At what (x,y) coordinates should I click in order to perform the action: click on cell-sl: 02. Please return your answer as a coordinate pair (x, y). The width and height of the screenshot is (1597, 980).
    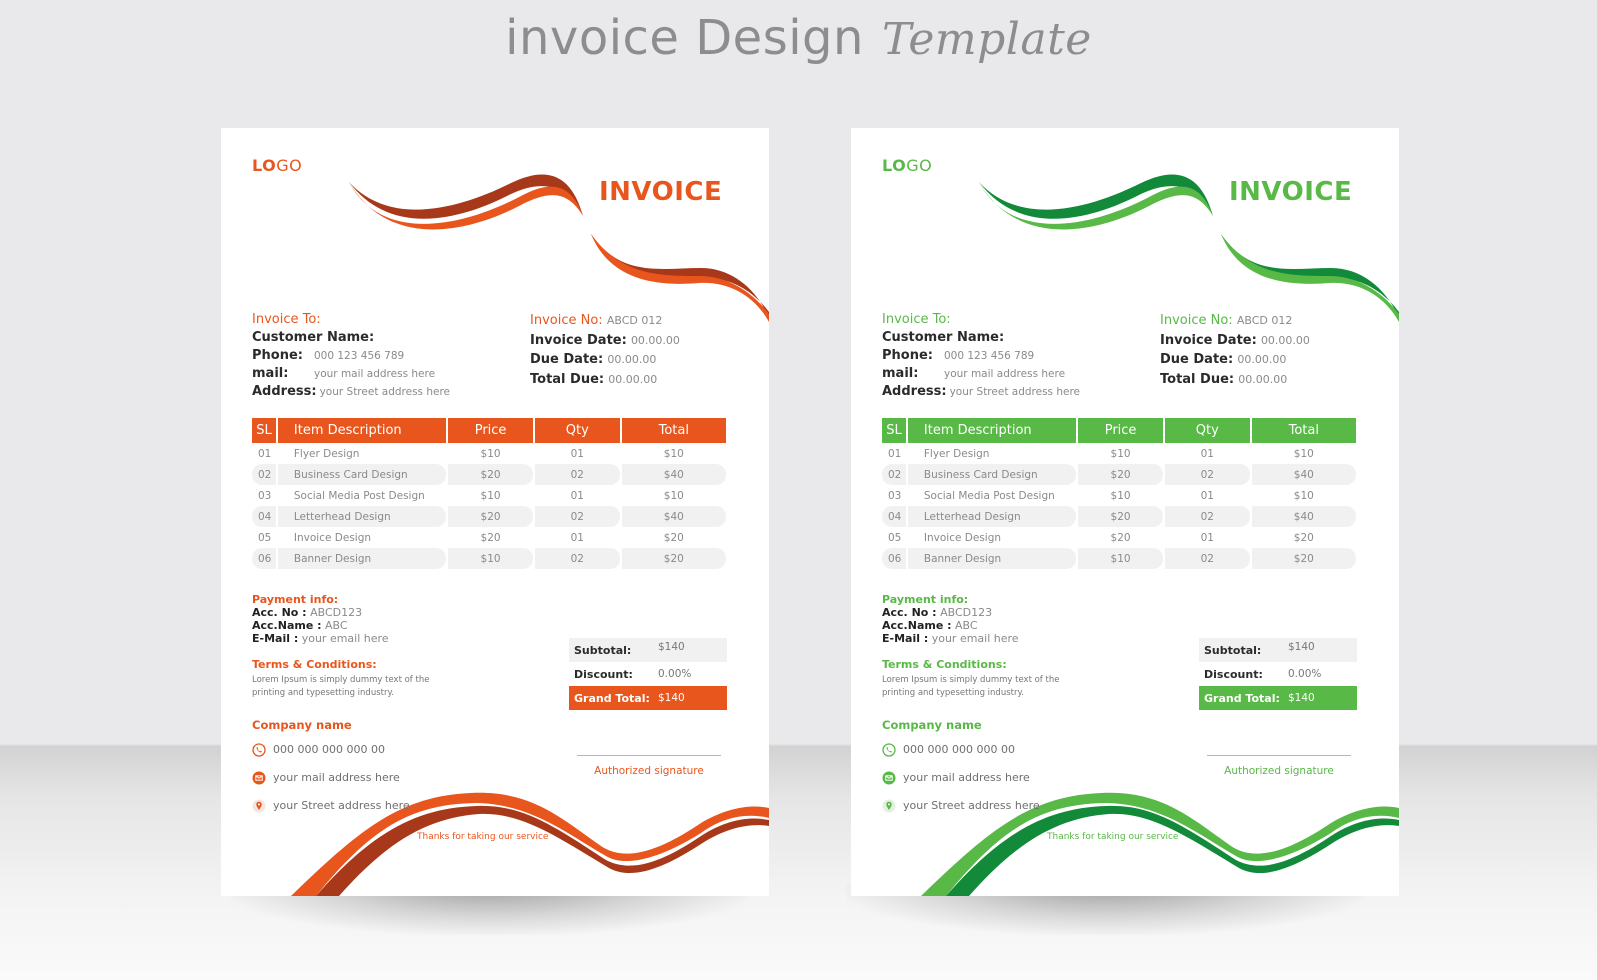
    Looking at the image, I should click on (894, 474).